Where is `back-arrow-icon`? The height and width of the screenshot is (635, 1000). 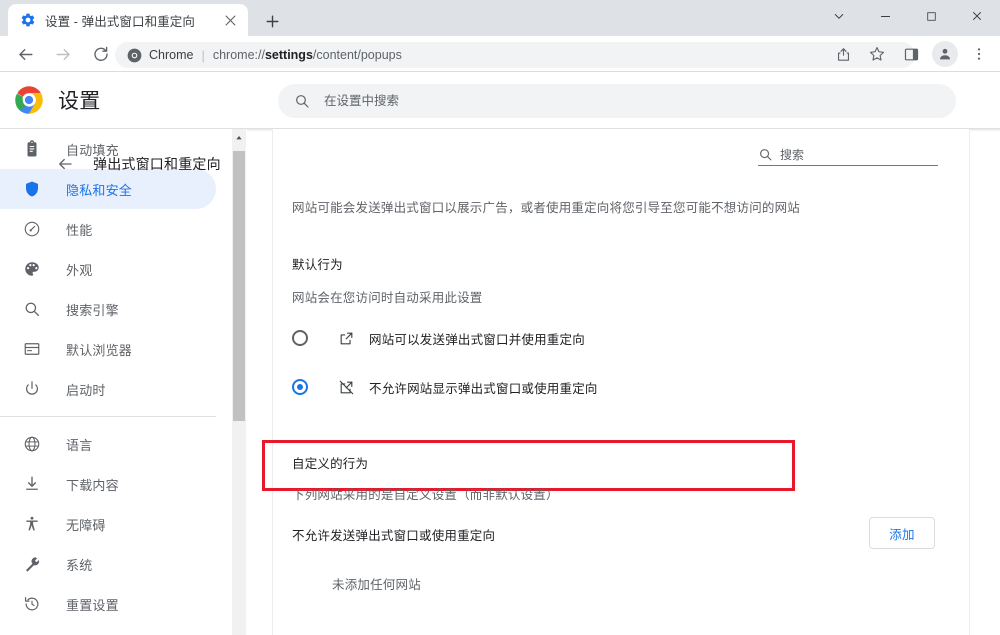 back-arrow-icon is located at coordinates (65, 164).